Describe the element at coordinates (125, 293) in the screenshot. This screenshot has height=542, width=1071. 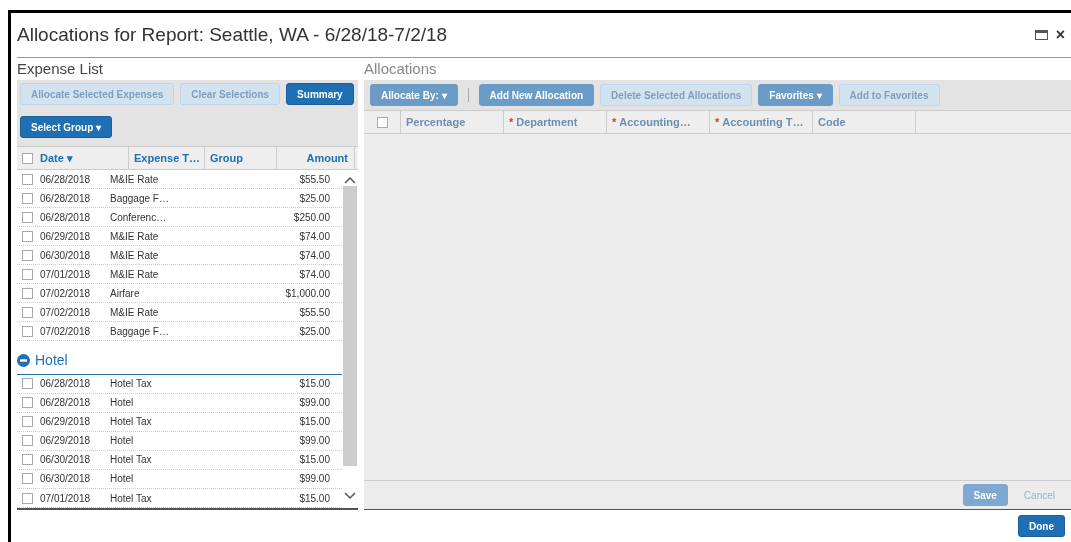
I see `expense-type-cell-text: Airfare` at that location.